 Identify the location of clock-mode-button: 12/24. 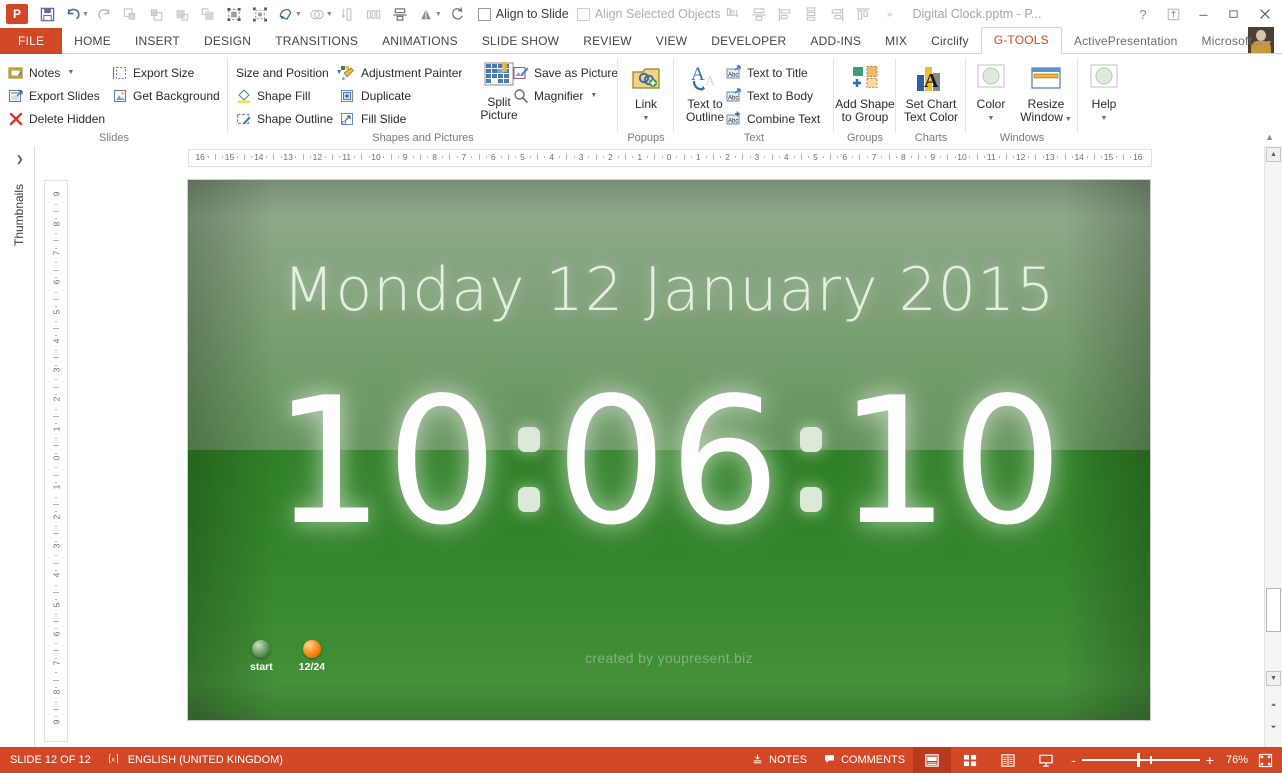
(312, 656).